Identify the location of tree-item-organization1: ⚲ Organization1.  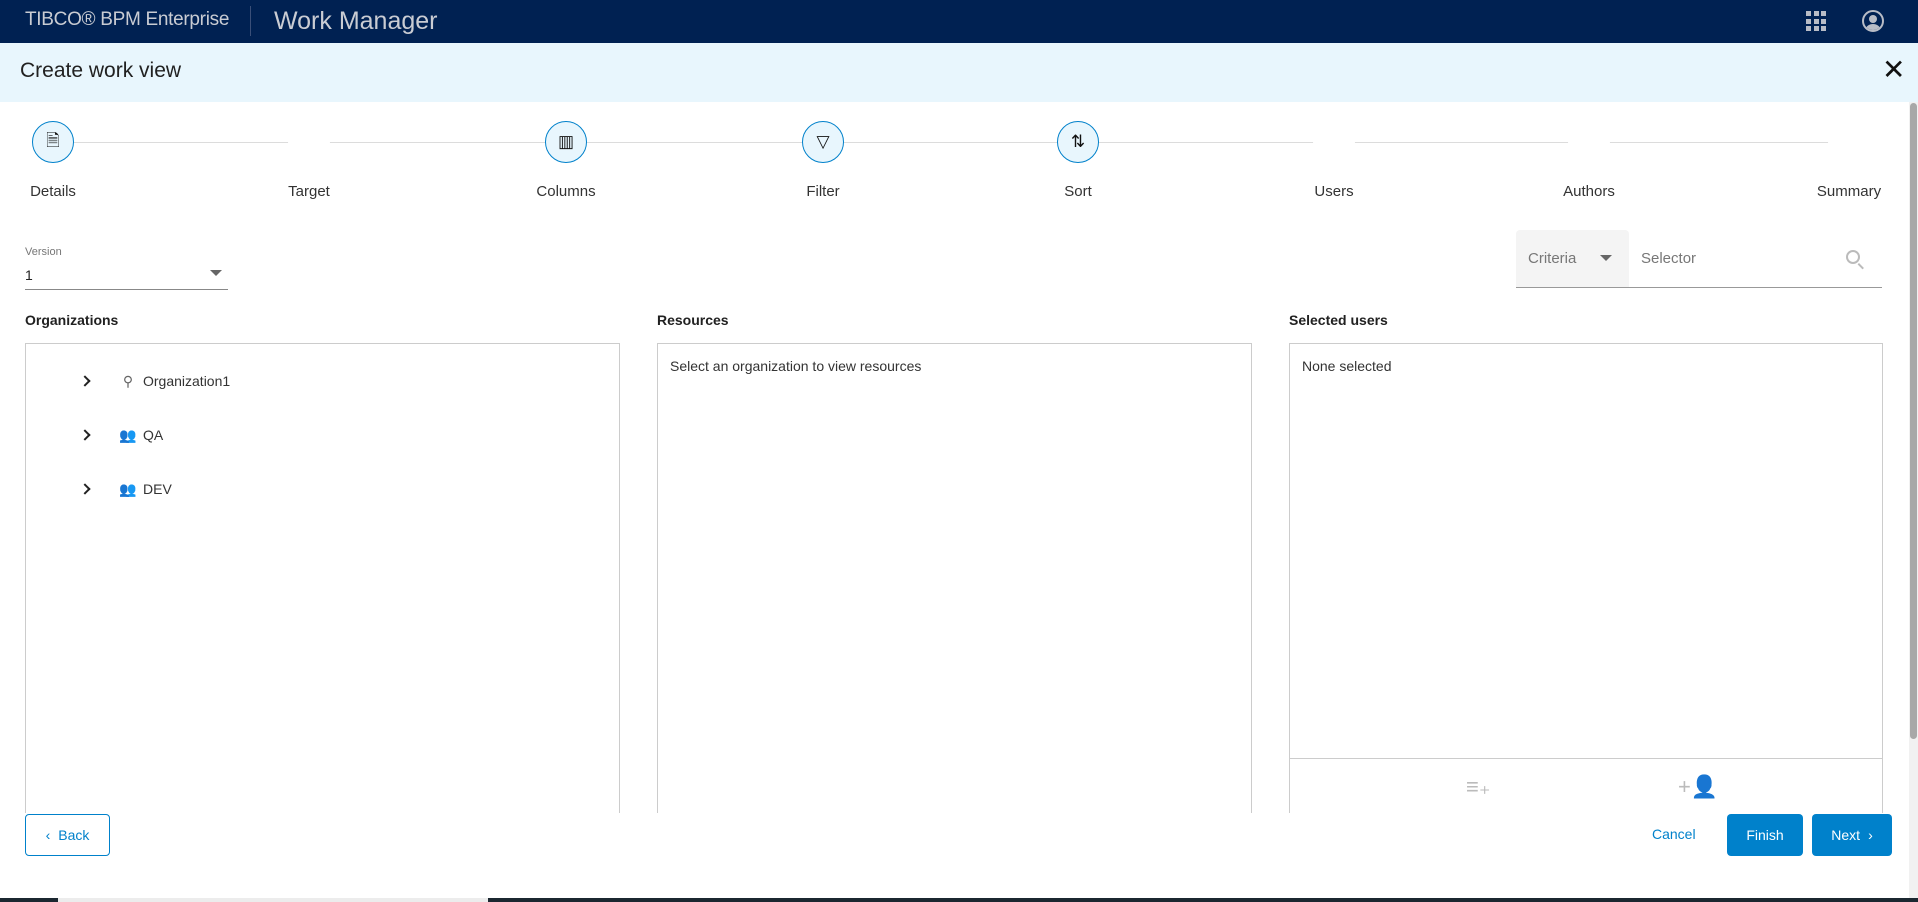
(128, 381).